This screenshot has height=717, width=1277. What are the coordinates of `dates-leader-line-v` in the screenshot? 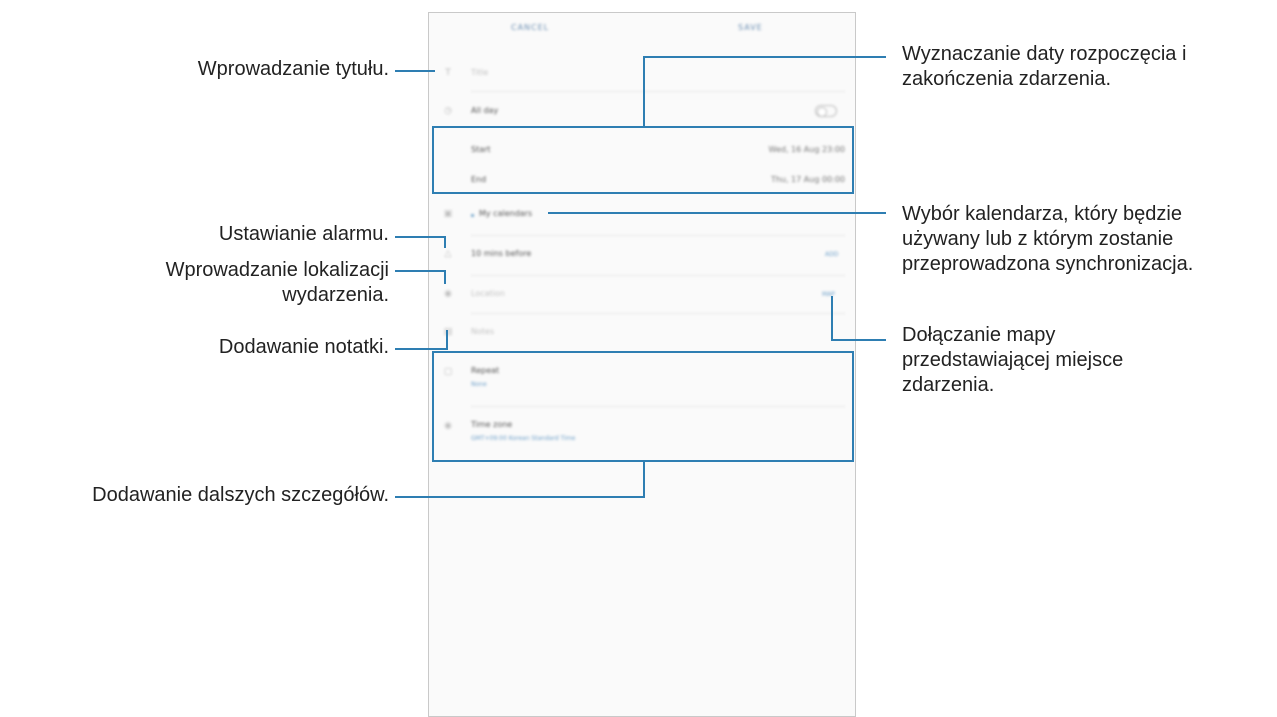 It's located at (644, 92).